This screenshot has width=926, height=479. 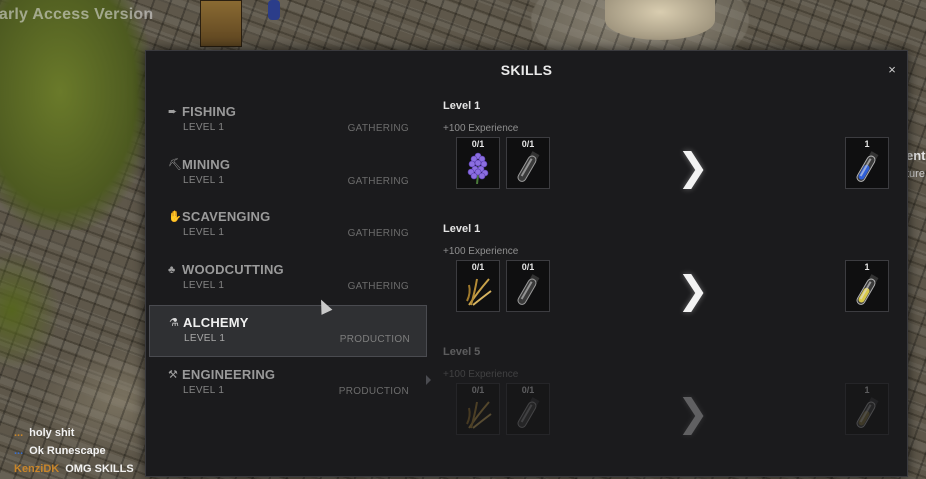 What do you see at coordinates (288, 331) in the screenshot?
I see `skill-item-alchemy: ⚗ ALCHEMY LEVEL 1 PRODUCTION` at bounding box center [288, 331].